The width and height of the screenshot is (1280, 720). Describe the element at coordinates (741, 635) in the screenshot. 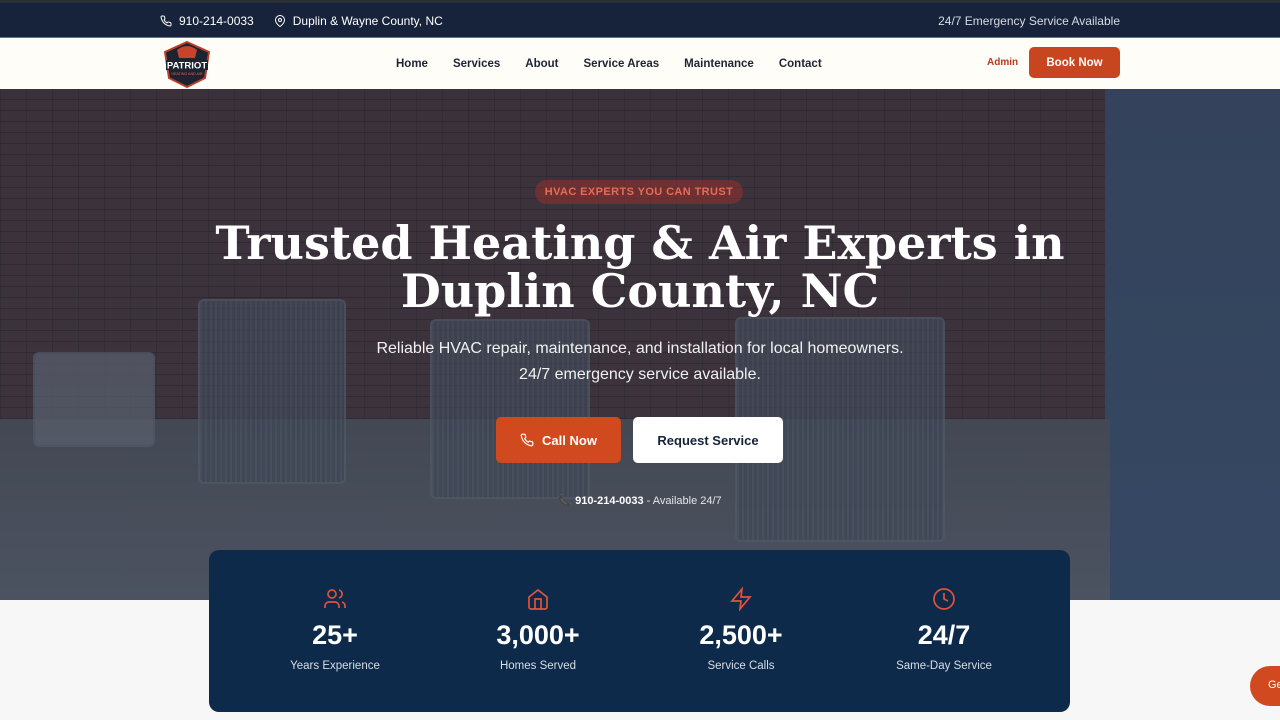

I see `stat-value: 2,500+` at that location.